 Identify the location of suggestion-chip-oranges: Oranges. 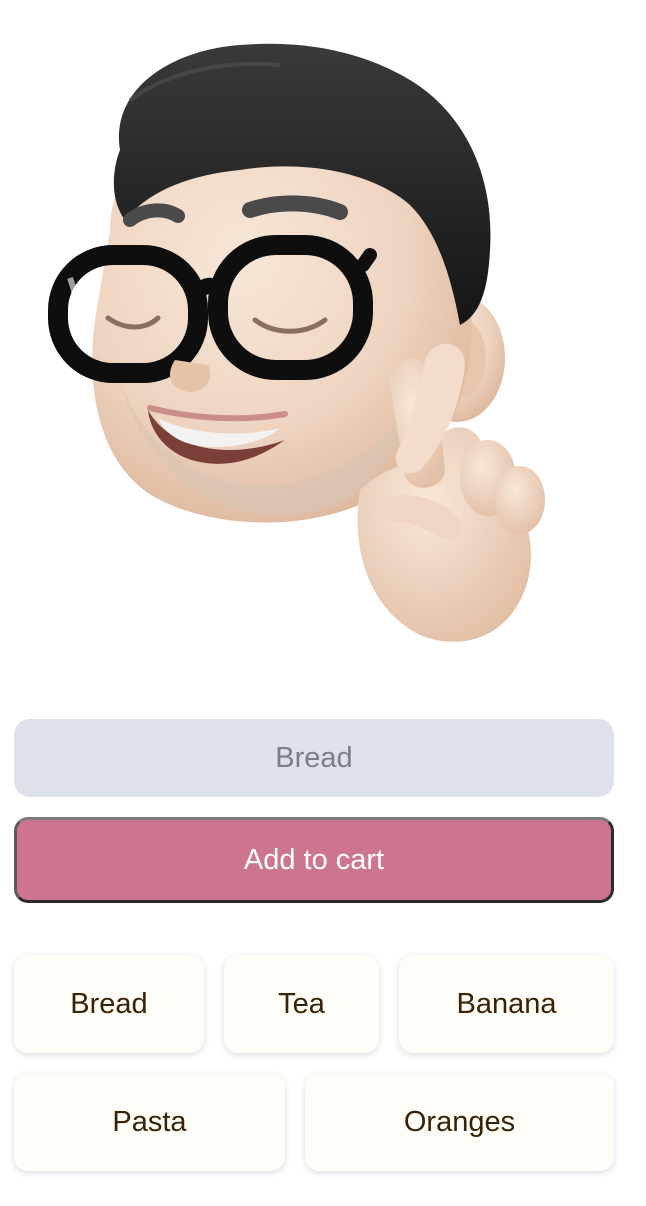
(459, 1122).